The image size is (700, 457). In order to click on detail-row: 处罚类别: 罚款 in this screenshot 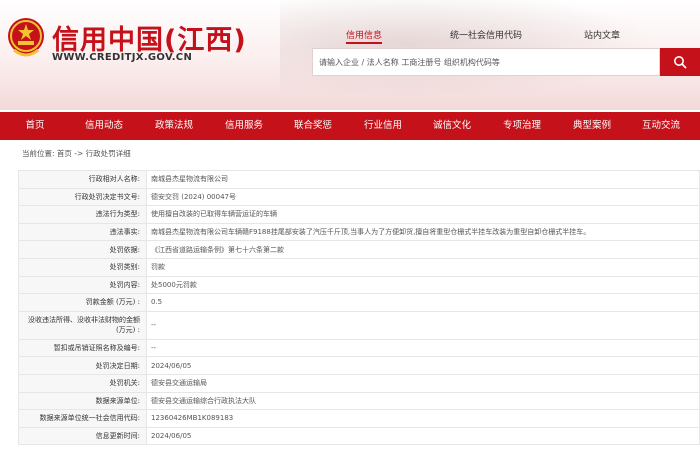, I will do `click(359, 267)`.